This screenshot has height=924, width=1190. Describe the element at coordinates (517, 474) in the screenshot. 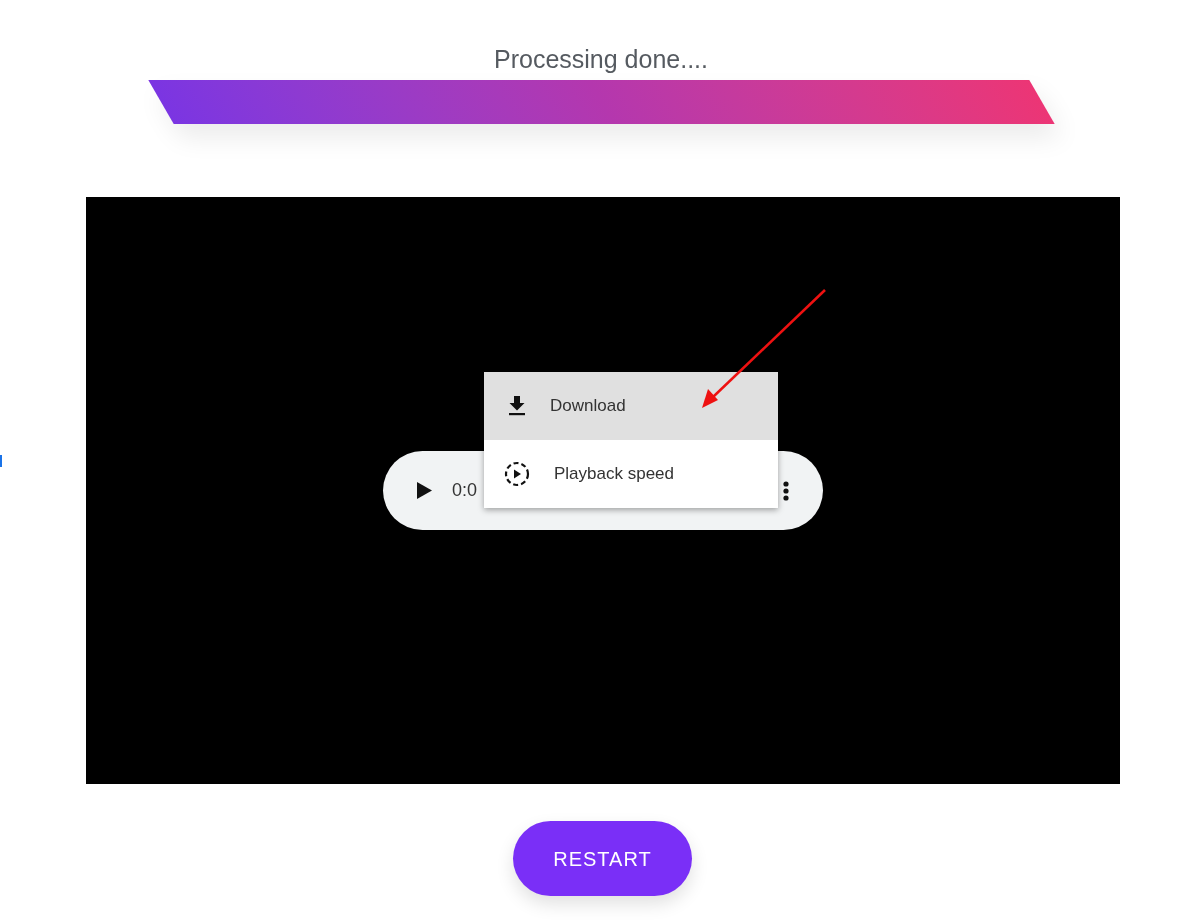

I see `dashed-circle-play-icon` at that location.